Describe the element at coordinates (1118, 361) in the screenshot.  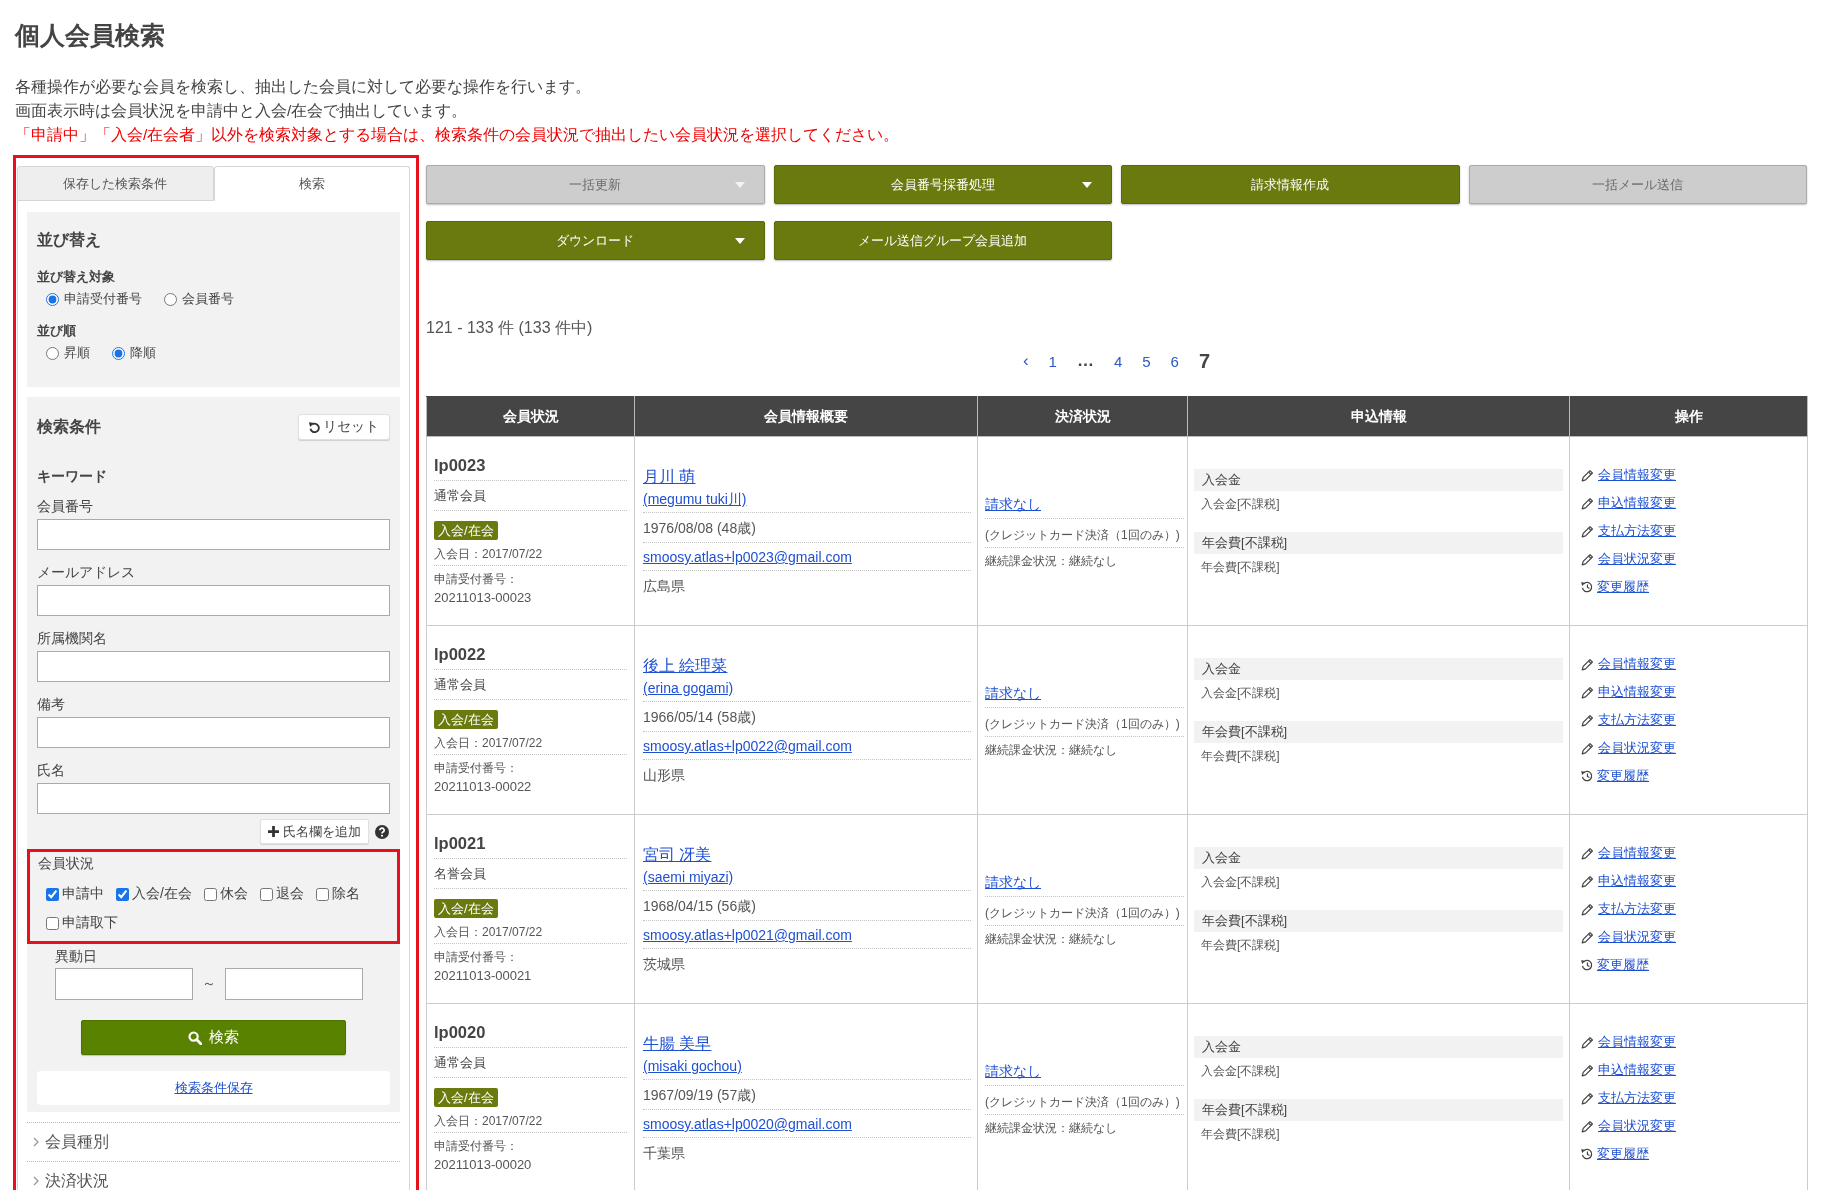
I see `page-link: 4` at that location.